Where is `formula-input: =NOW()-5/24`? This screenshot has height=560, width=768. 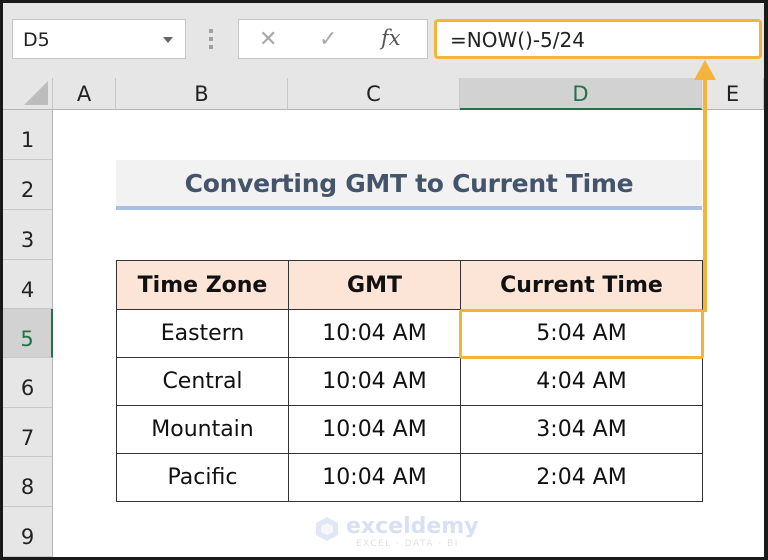 formula-input: =NOW()-5/24 is located at coordinates (598, 39).